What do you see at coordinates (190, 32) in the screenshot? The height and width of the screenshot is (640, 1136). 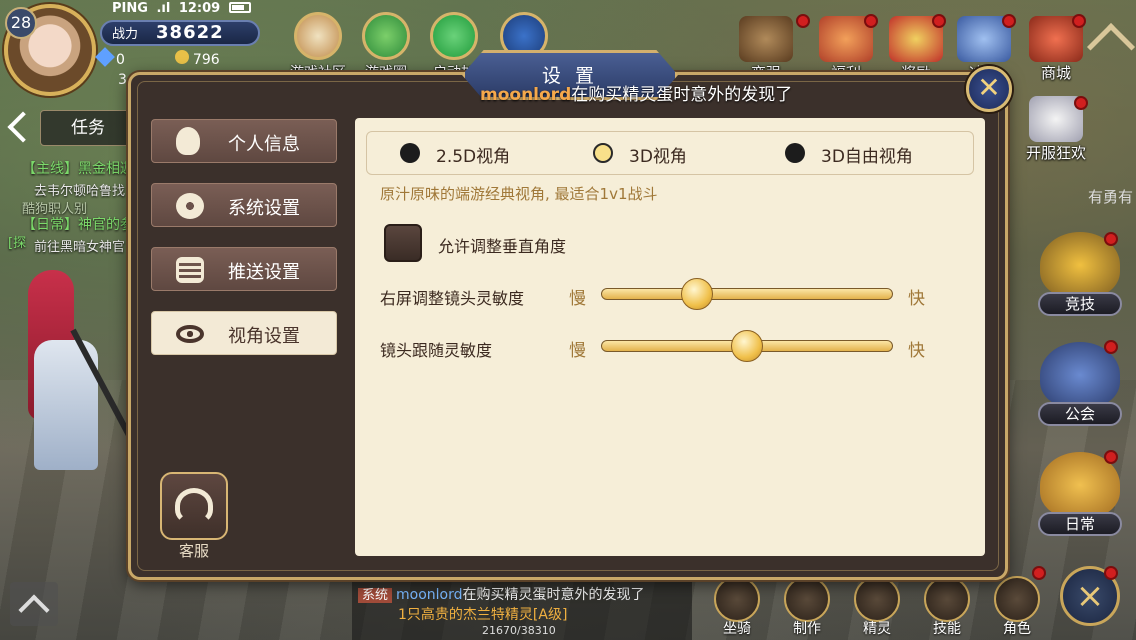 I see `power-value: 38622` at bounding box center [190, 32].